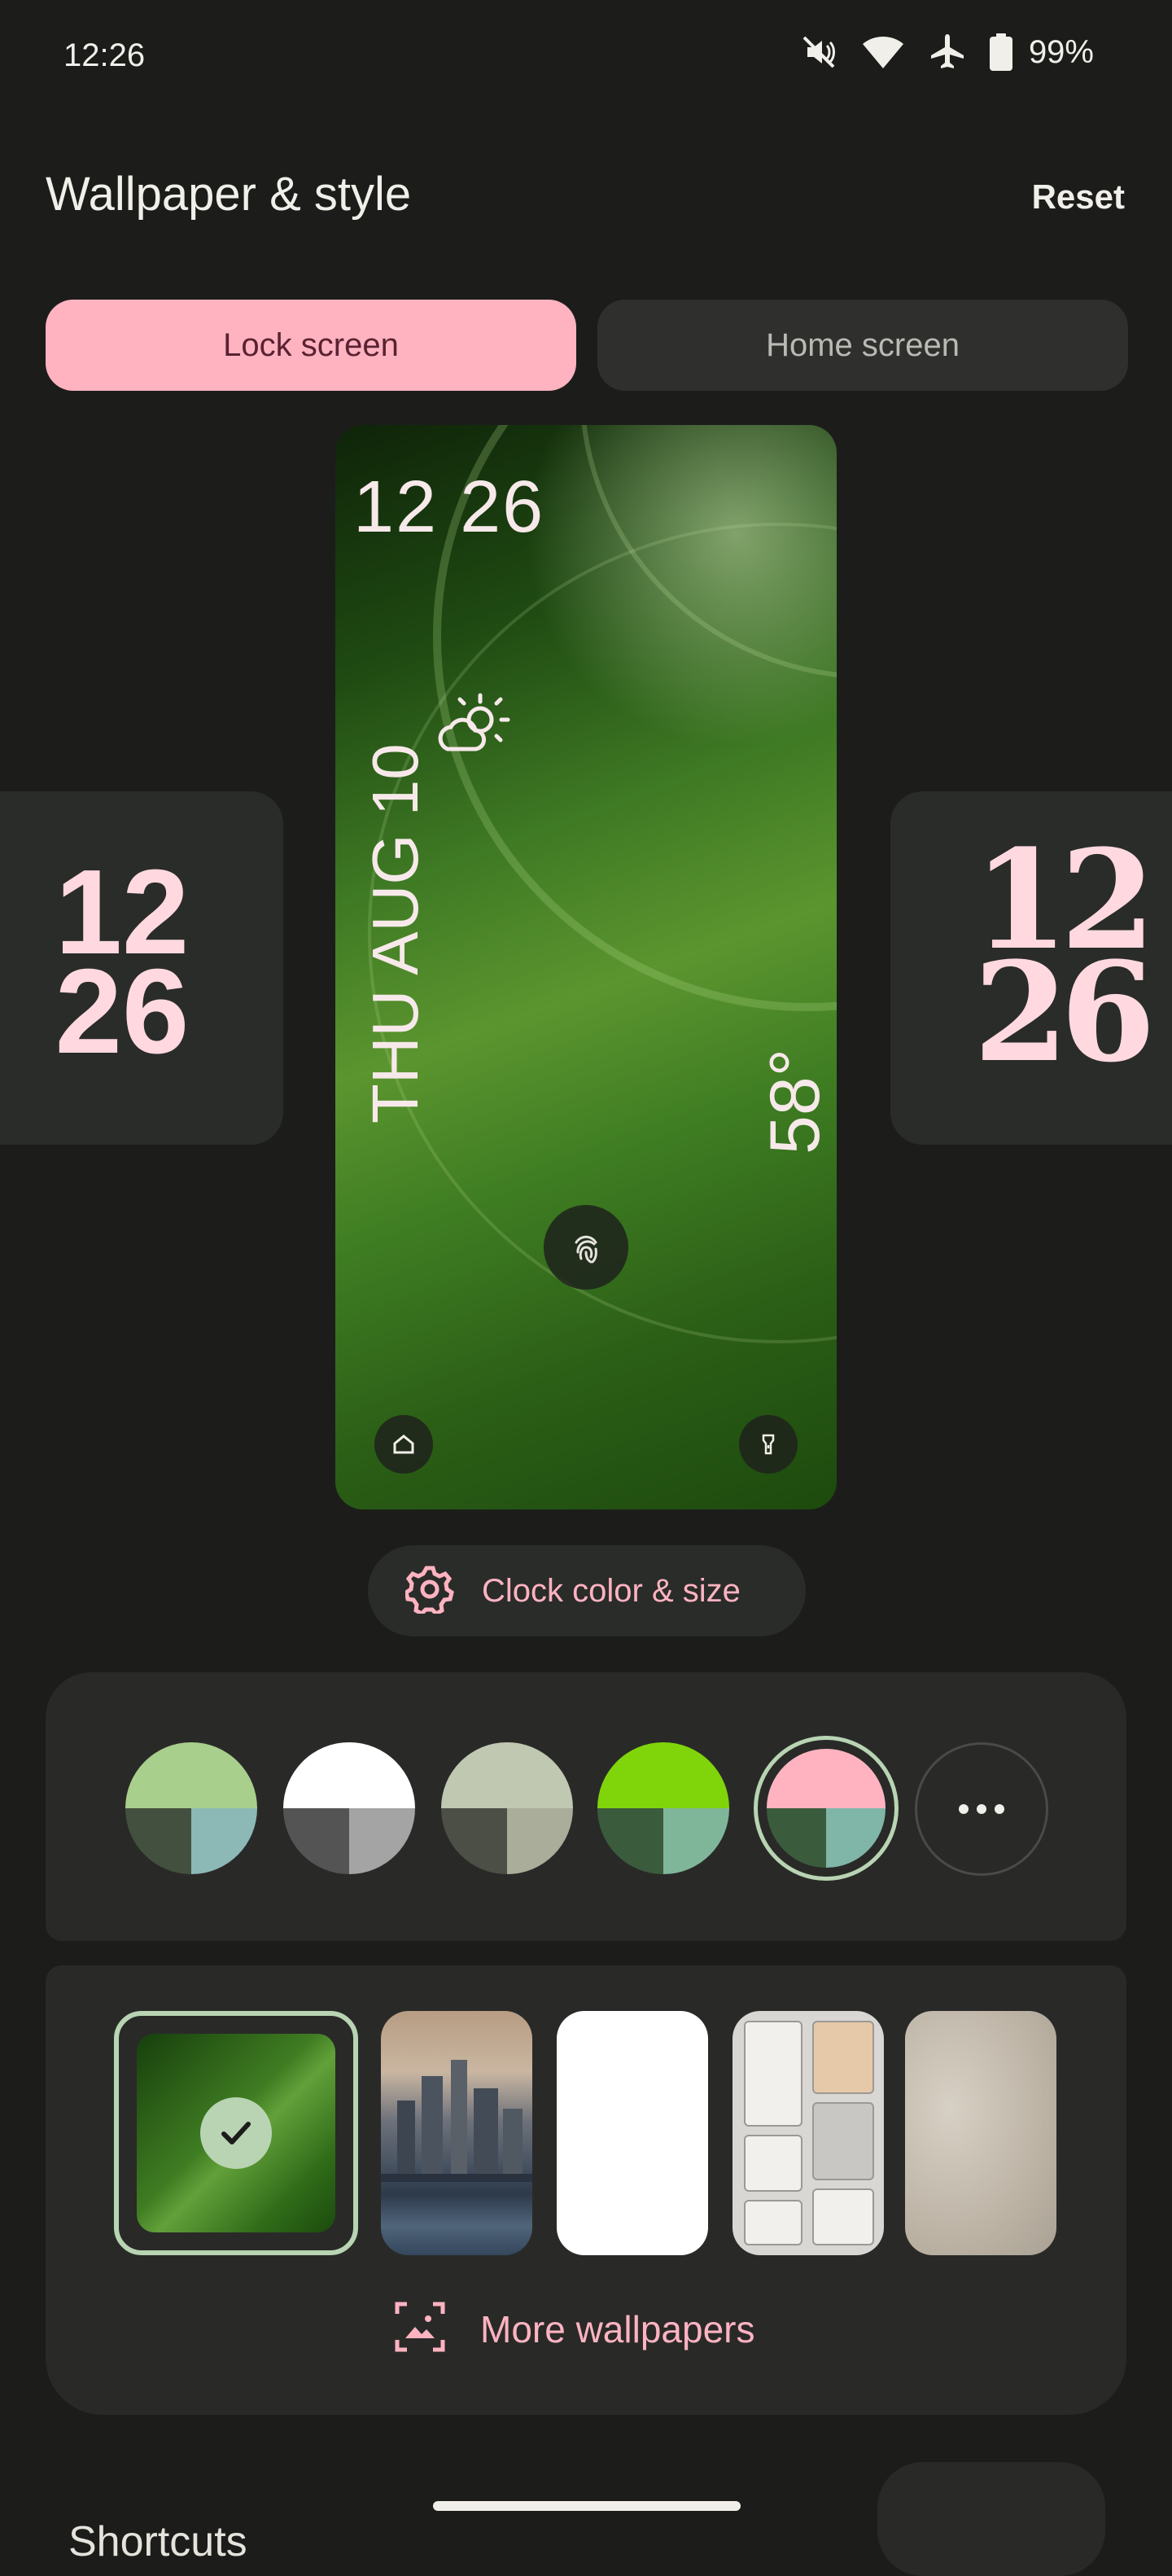  I want to click on clock-style-previous-digits: 12 26, so click(122, 965).